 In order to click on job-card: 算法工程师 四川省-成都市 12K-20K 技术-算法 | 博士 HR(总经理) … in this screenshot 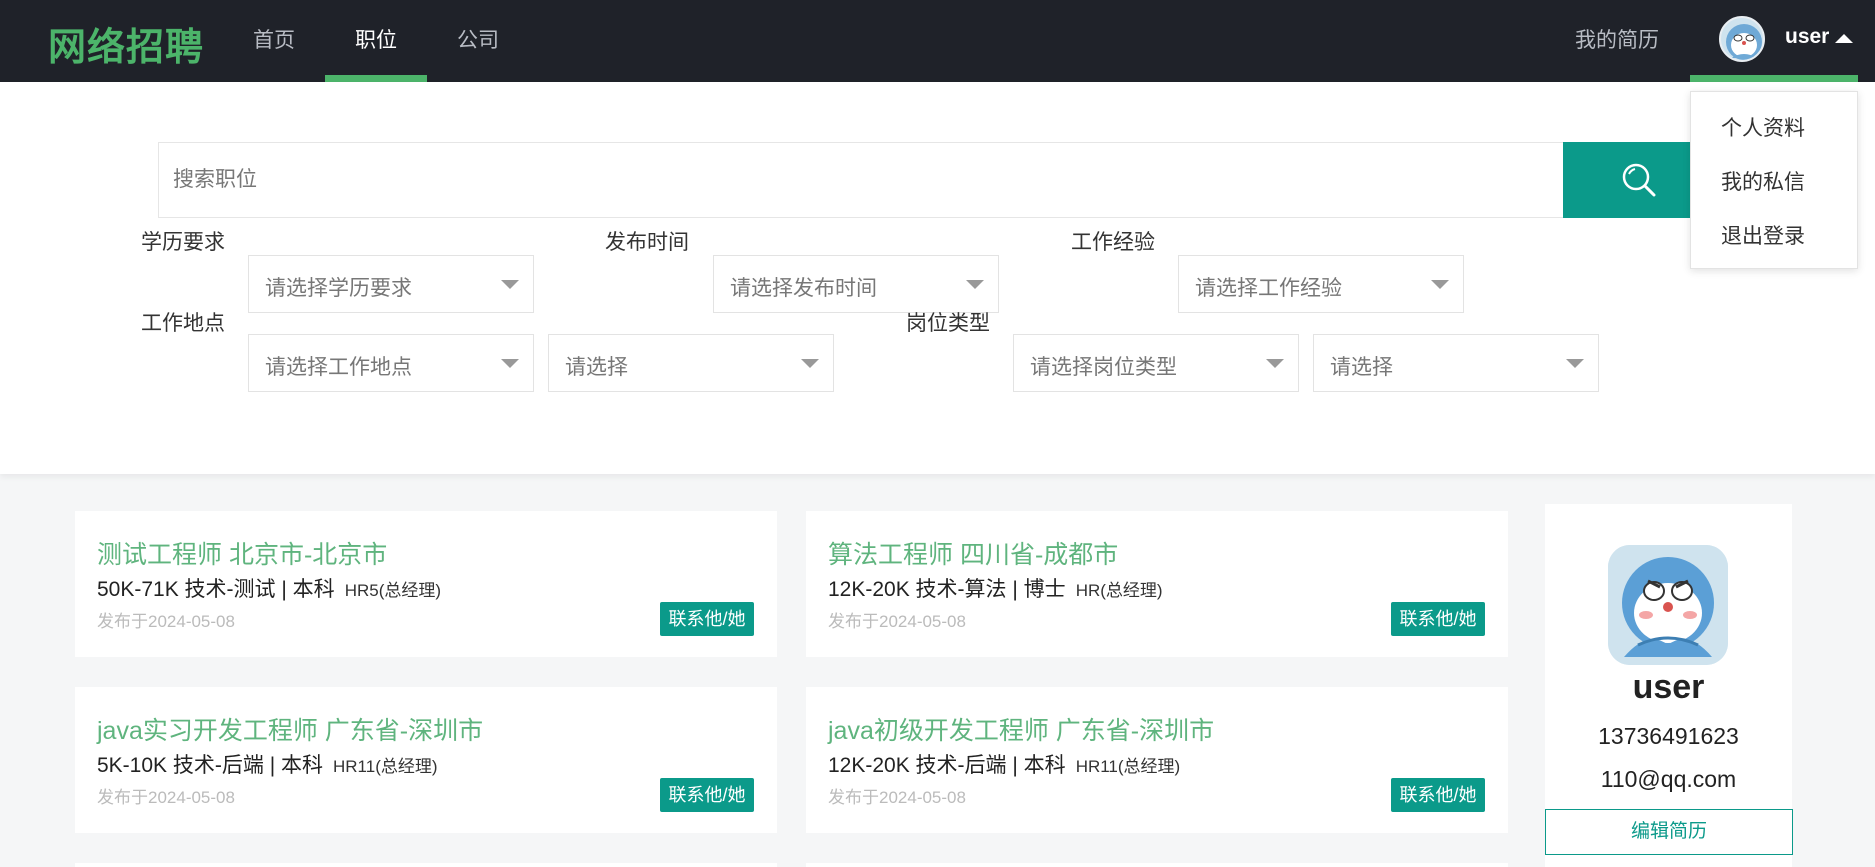, I will do `click(1157, 584)`.